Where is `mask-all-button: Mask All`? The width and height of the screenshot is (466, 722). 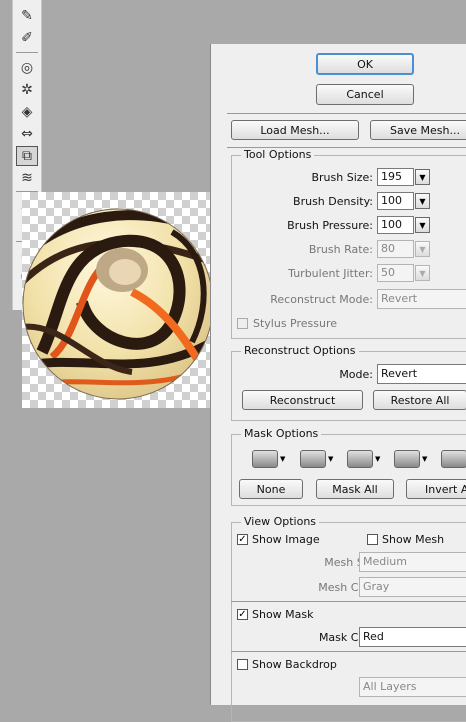 mask-all-button: Mask All is located at coordinates (355, 489).